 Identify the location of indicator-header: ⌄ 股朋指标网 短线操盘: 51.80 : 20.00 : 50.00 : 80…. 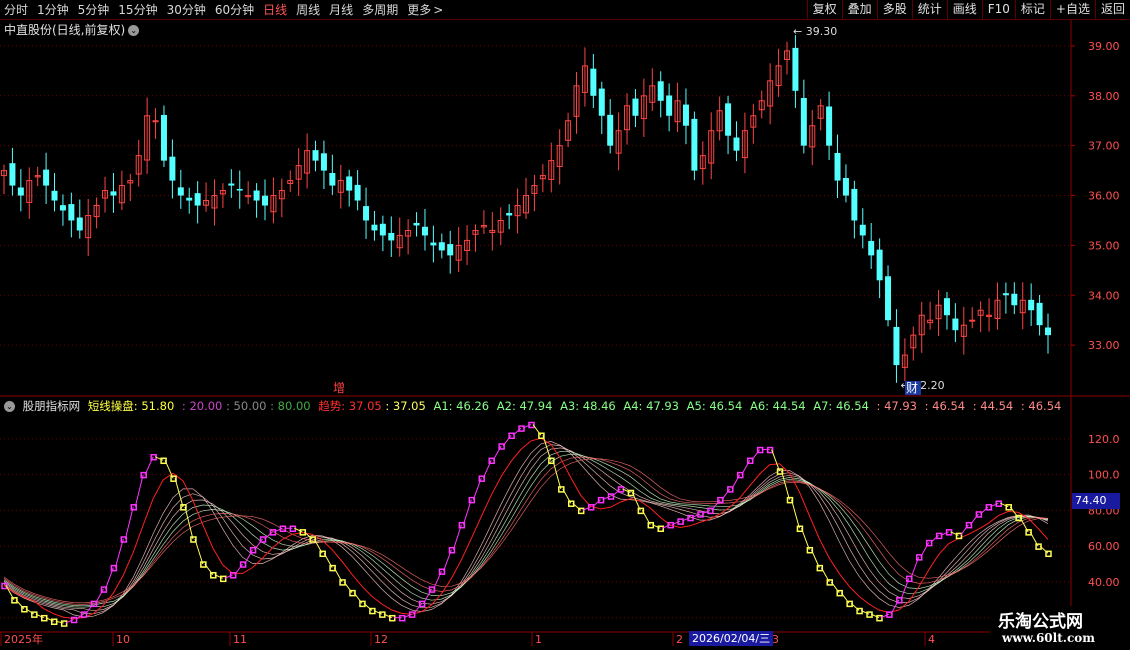
(534, 406).